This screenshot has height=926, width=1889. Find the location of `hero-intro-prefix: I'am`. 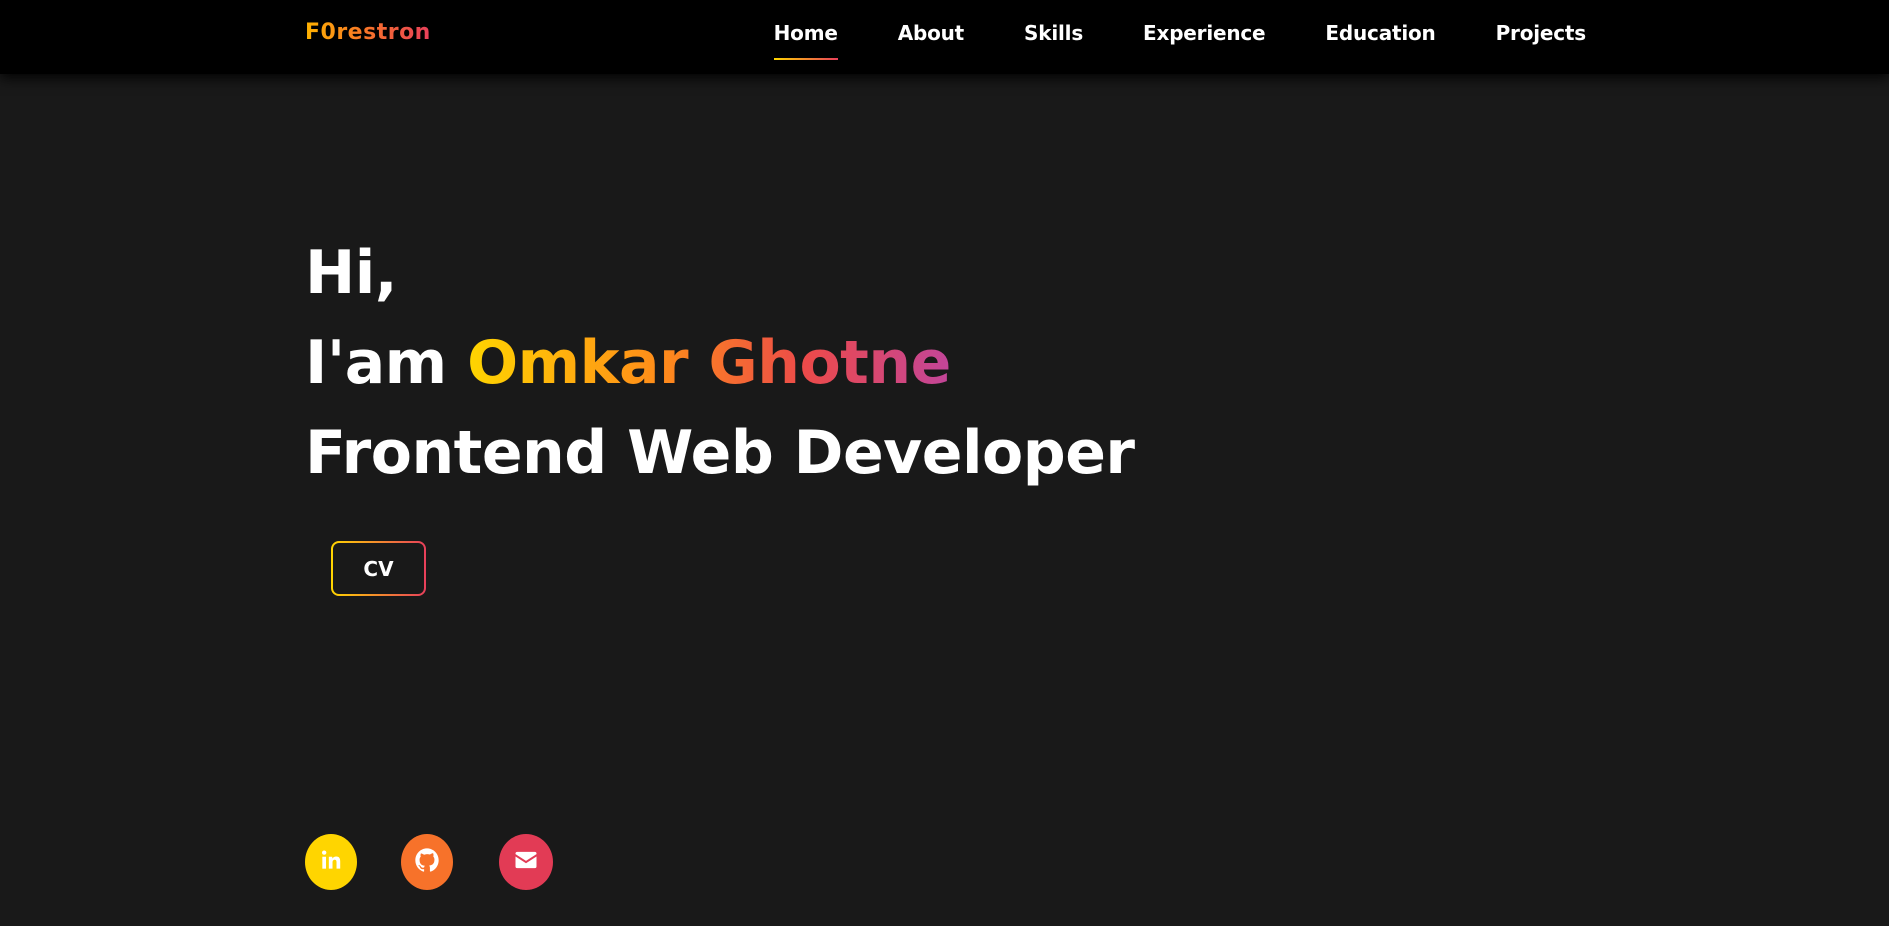

hero-intro-prefix: I'am is located at coordinates (376, 363).